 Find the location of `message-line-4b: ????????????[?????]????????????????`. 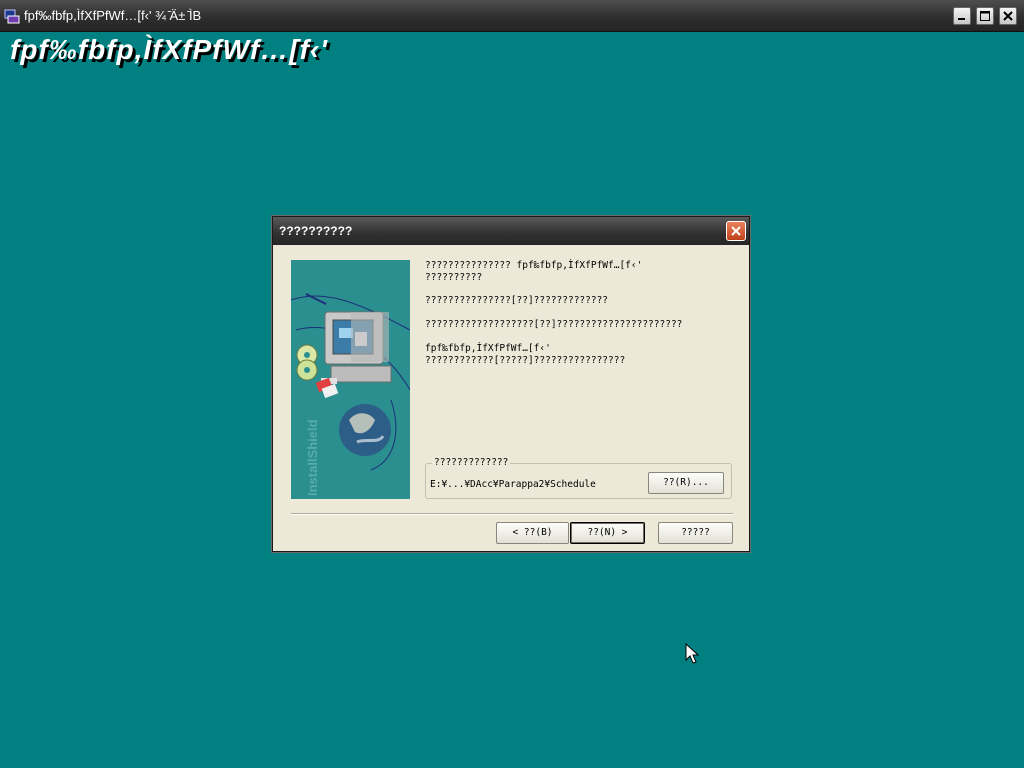

message-line-4b: ????????????[?????]???????????????? is located at coordinates (525, 360).